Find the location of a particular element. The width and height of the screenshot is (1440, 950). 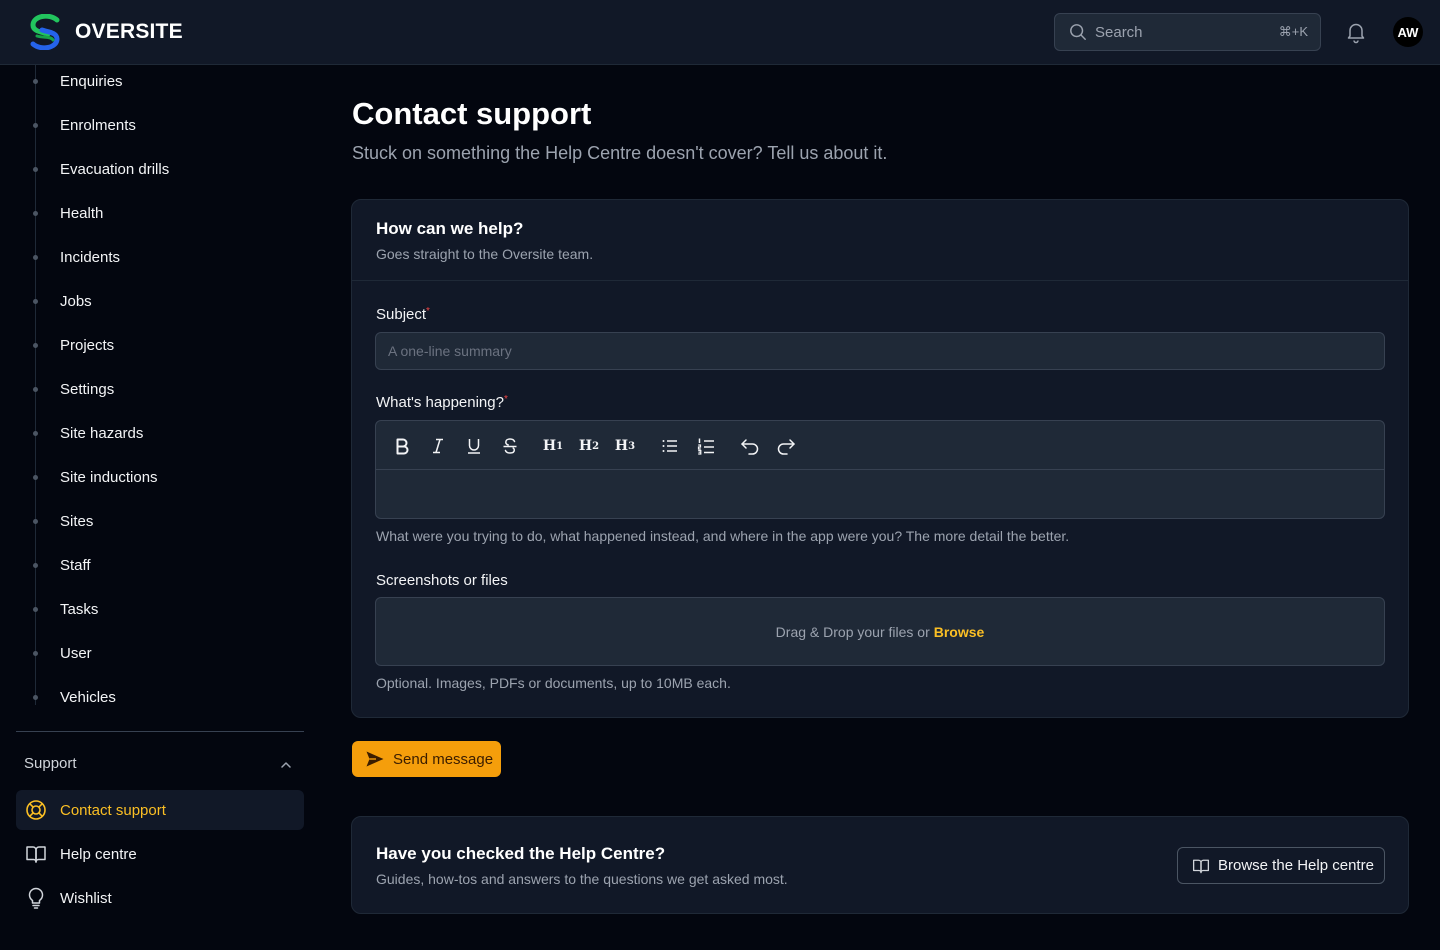

ordered-list-icon is located at coordinates (705, 446).